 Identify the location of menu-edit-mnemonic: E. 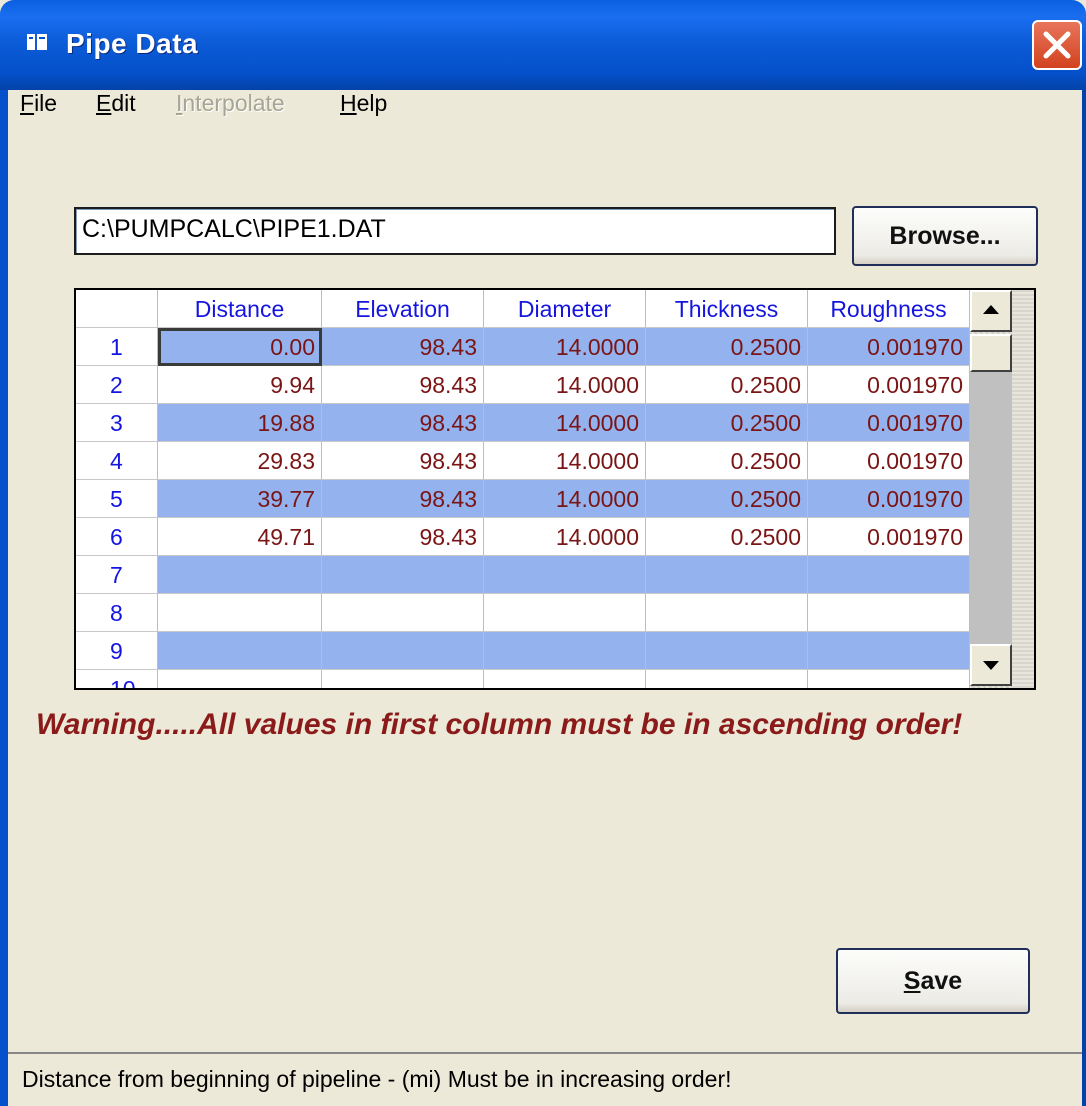
(104, 103).